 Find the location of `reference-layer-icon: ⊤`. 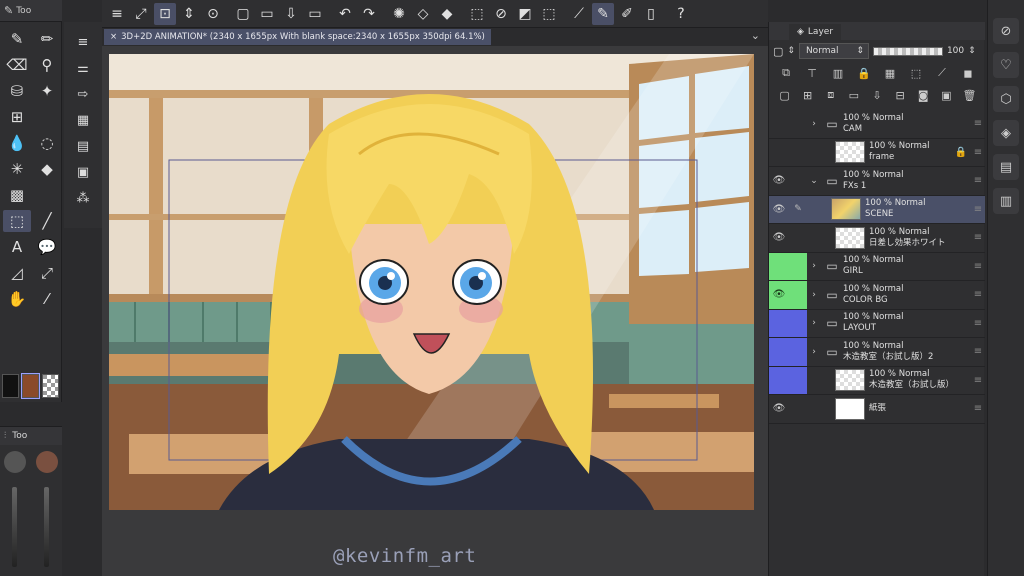

reference-layer-icon: ⊤ is located at coordinates (812, 73).